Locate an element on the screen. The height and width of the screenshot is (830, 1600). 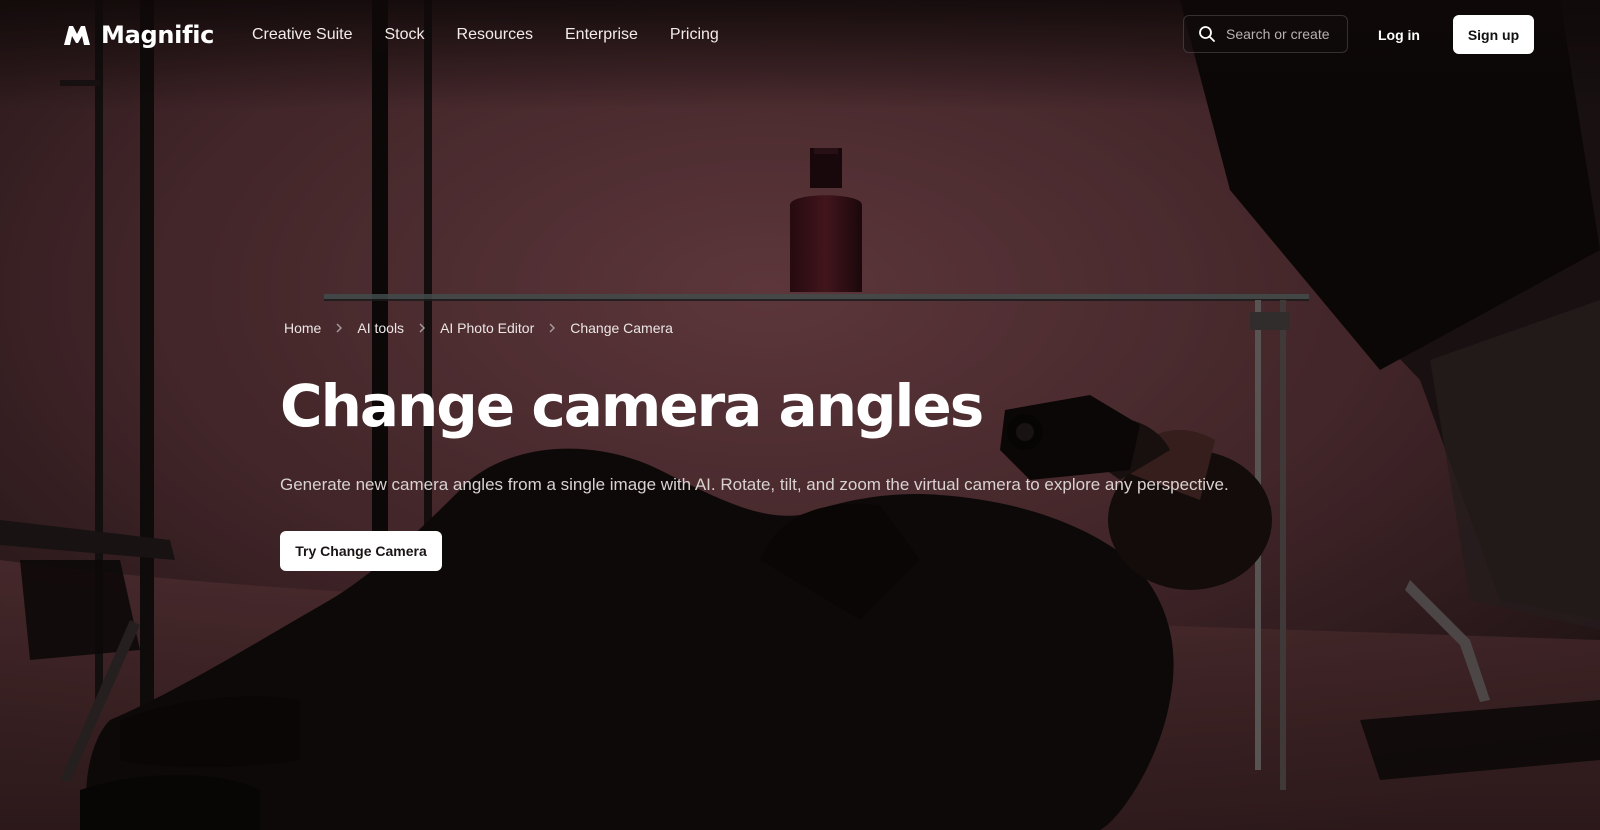
nav-link-enterprise: Enterprise is located at coordinates (601, 35).